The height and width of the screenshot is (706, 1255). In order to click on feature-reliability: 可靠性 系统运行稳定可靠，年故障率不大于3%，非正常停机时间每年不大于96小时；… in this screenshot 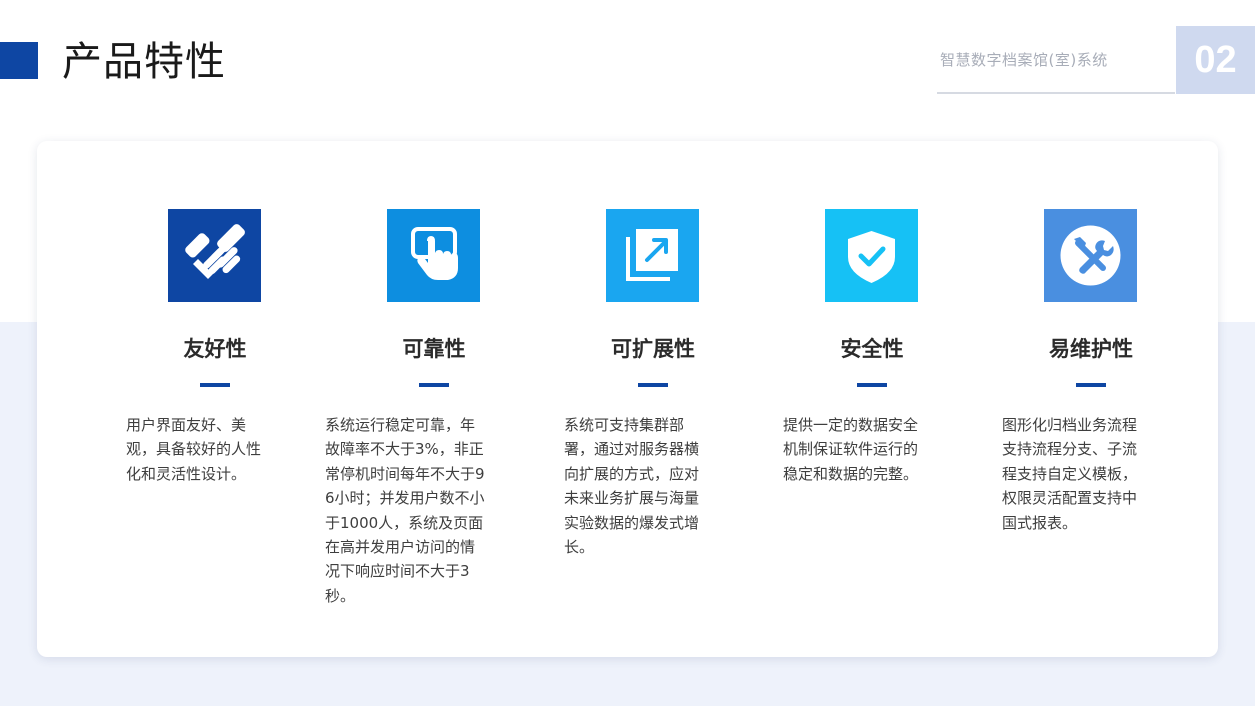, I will do `click(434, 399)`.